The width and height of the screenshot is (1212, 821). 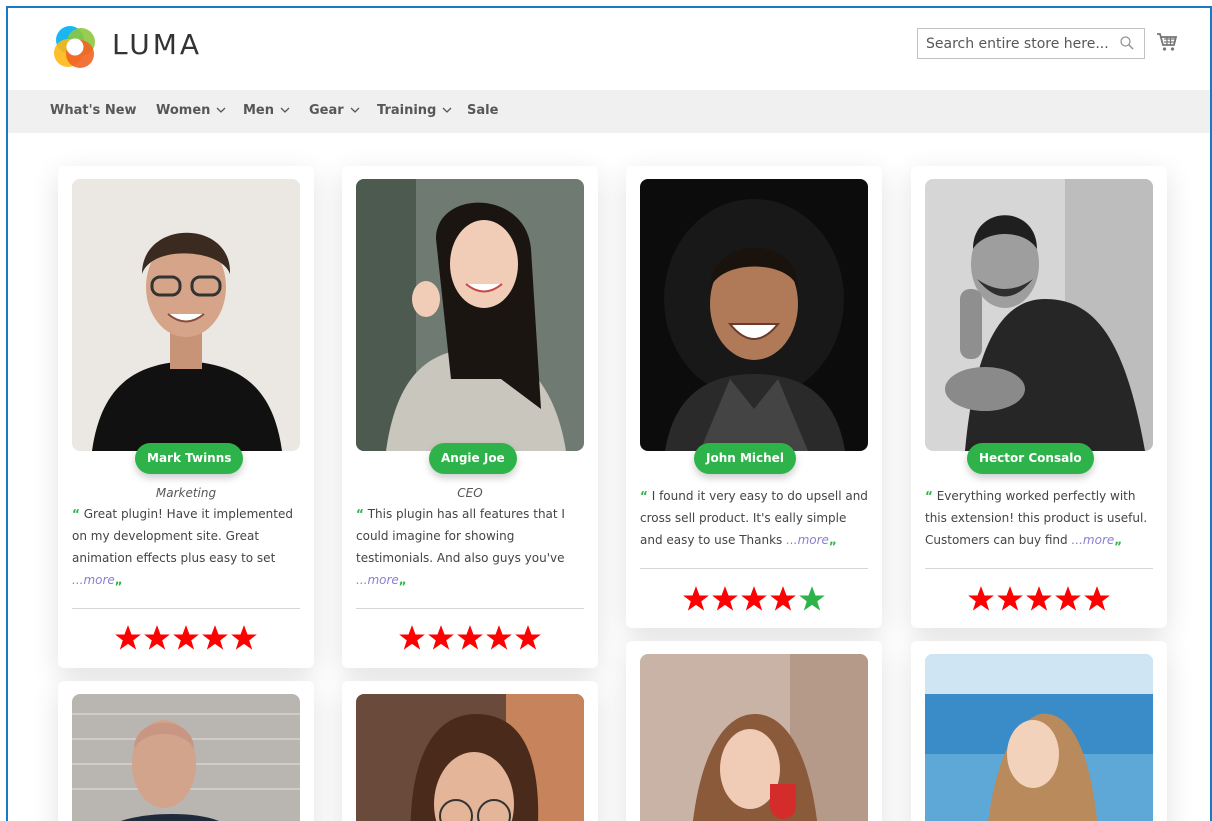 I want to click on nav-item-label: What's New, so click(x=93, y=110).